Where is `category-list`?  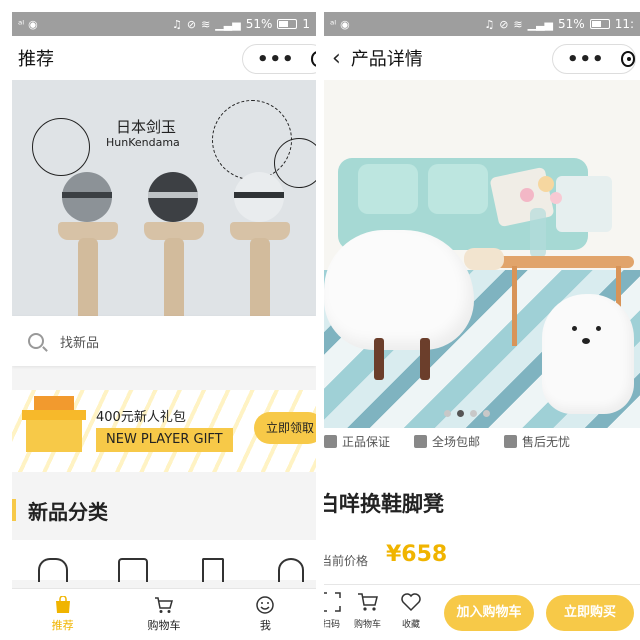 category-list is located at coordinates (164, 561).